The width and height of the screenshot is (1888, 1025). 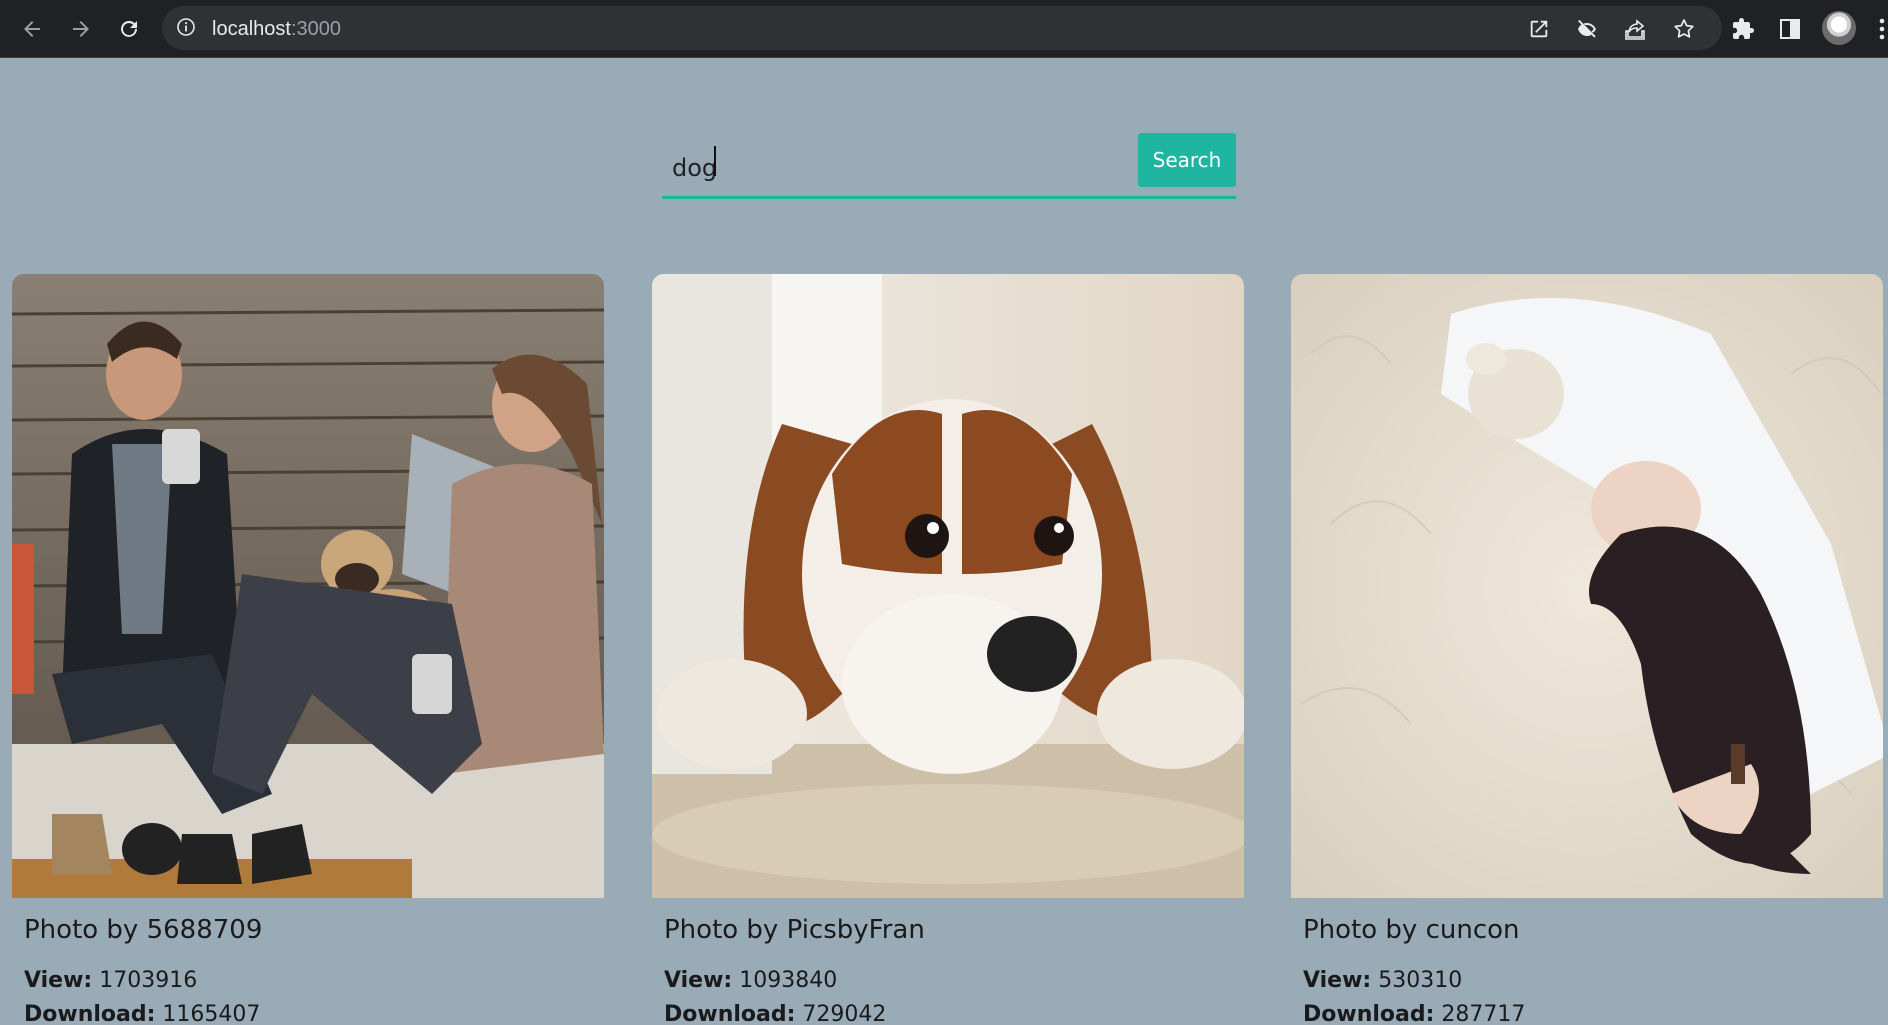 I want to click on back-arrow-icon, so click(x=32, y=29).